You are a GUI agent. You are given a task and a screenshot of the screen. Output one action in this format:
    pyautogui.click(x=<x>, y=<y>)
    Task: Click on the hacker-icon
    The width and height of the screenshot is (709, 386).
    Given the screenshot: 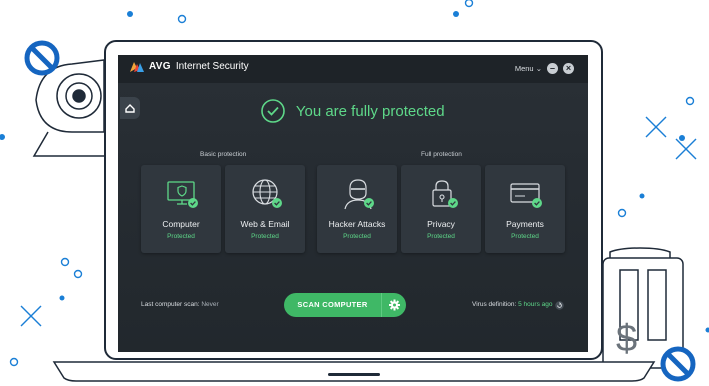 What is the action you would take?
    pyautogui.click(x=359, y=194)
    